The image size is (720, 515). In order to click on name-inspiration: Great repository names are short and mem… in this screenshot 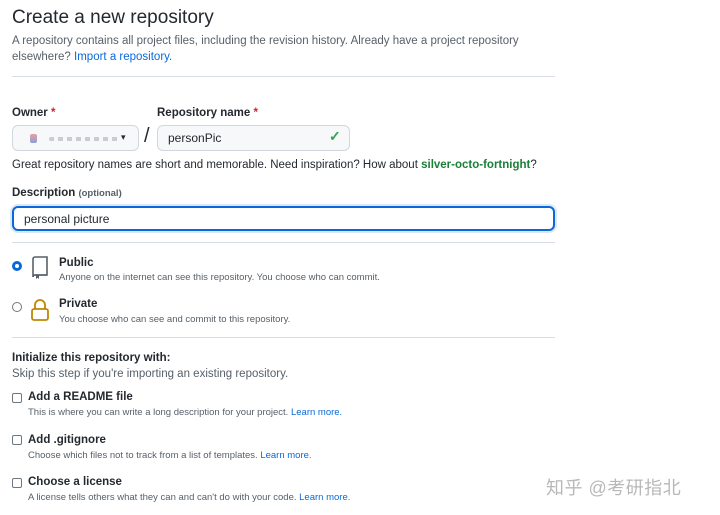, I will do `click(274, 165)`.